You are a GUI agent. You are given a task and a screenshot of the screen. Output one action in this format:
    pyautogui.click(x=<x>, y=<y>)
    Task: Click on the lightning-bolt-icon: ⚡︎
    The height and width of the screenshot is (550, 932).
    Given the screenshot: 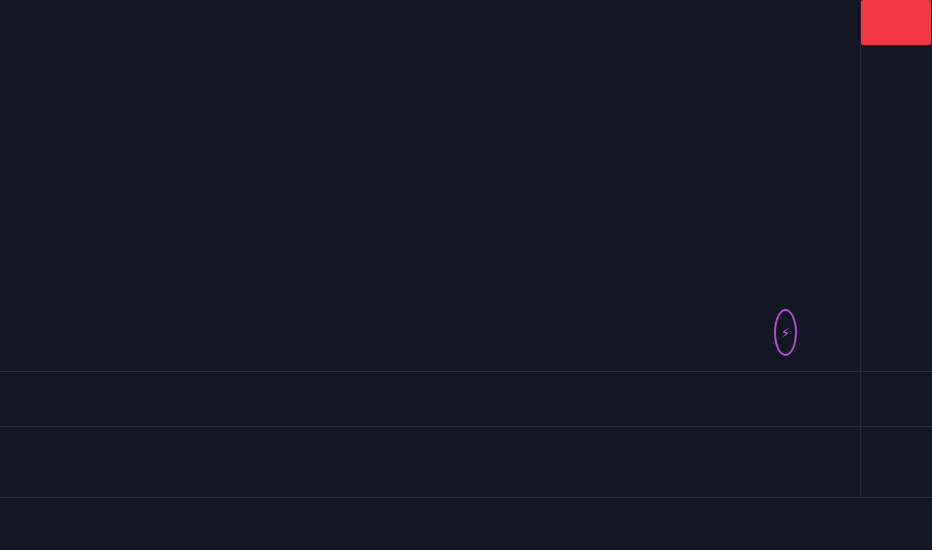 What is the action you would take?
    pyautogui.click(x=785, y=332)
    